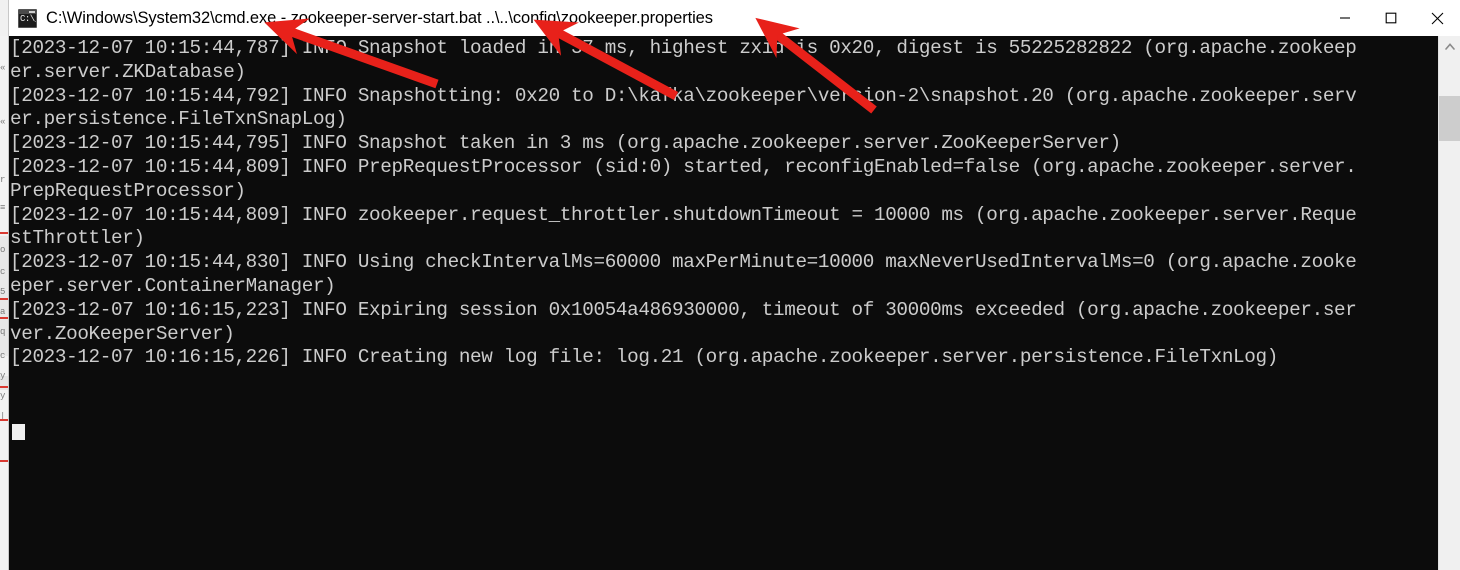  What do you see at coordinates (32, 11) in the screenshot?
I see `icon-controls-dots` at bounding box center [32, 11].